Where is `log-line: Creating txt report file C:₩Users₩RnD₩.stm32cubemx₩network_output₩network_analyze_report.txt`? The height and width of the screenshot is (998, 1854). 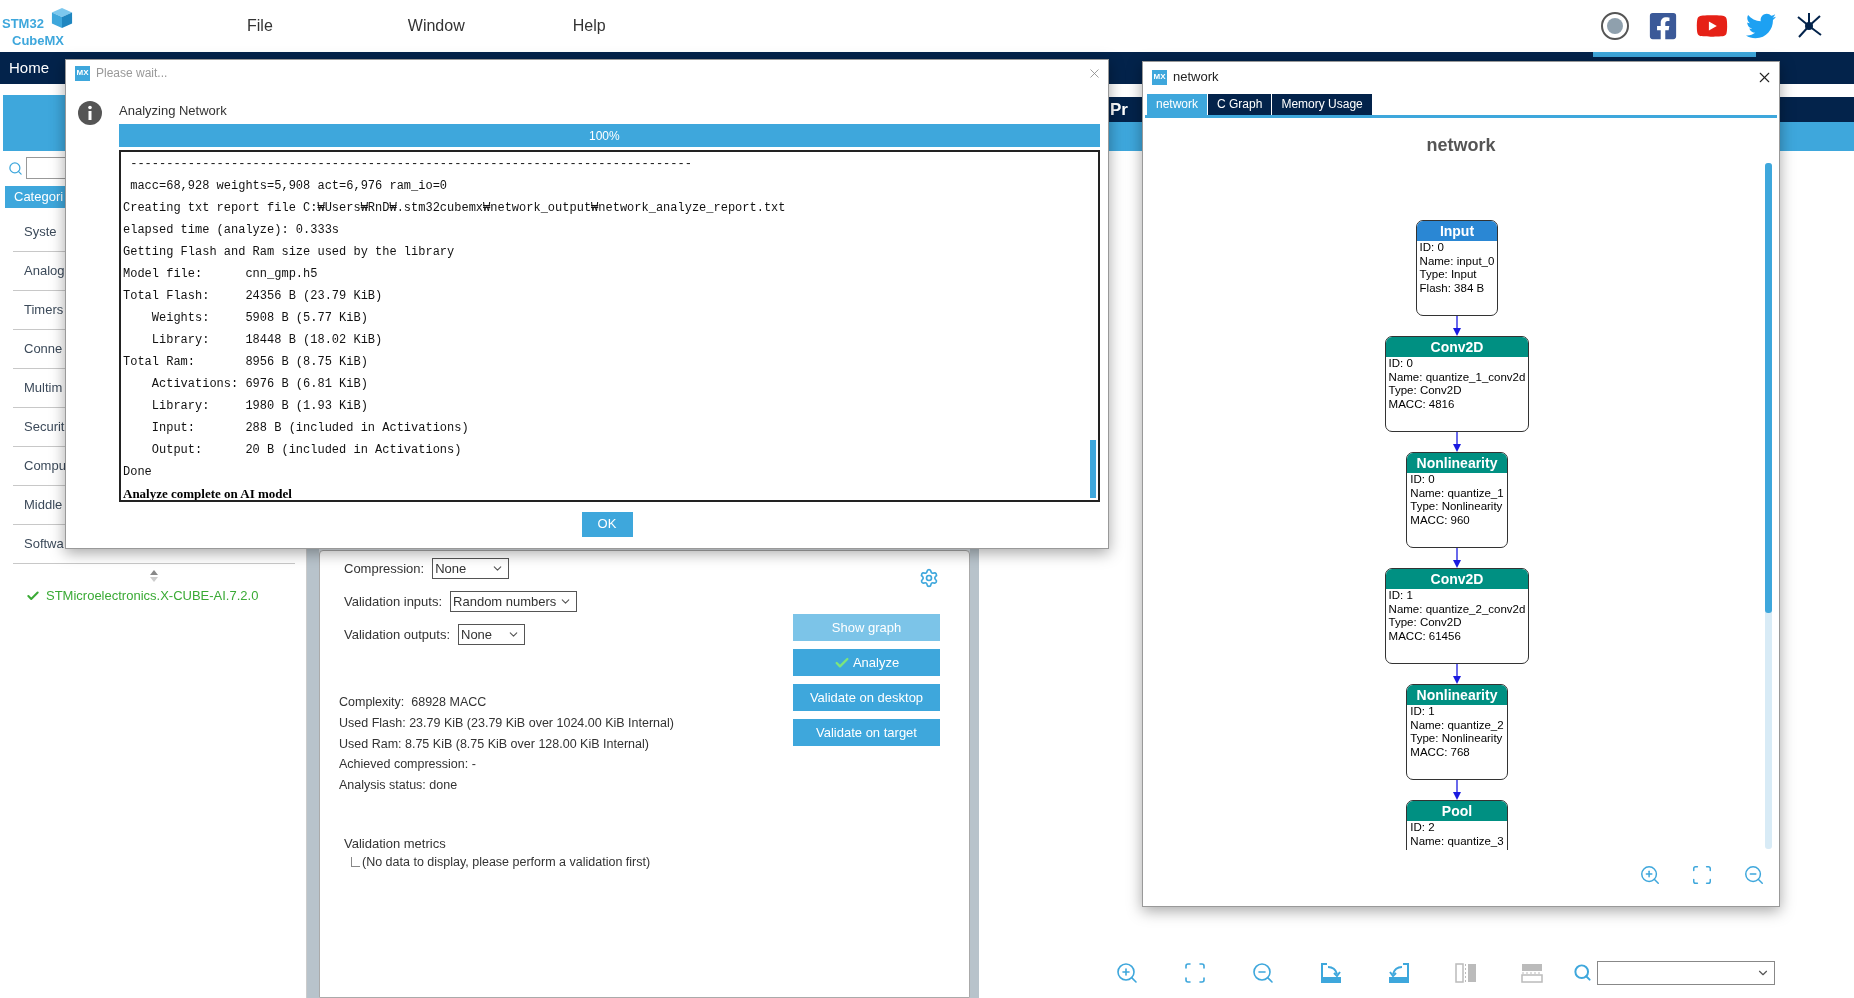 log-line: Creating txt report file C:₩Users₩RnD₩.stm32cubemx₩network_output₩network_analyze_report.txt is located at coordinates (454, 208).